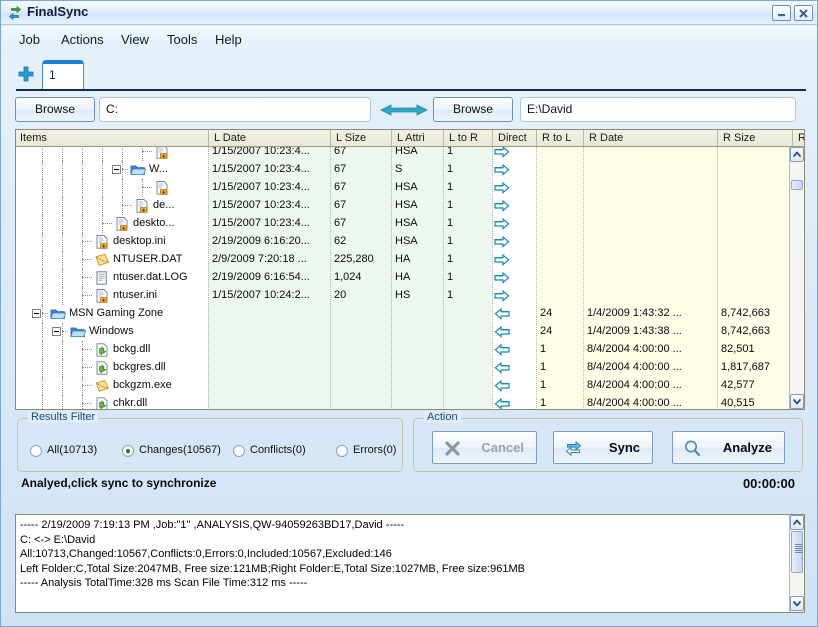  Describe the element at coordinates (402, 332) in the screenshot. I see `table-row: Windows 24 1/4/2009 1:43:38 ... 8,742,663` at that location.